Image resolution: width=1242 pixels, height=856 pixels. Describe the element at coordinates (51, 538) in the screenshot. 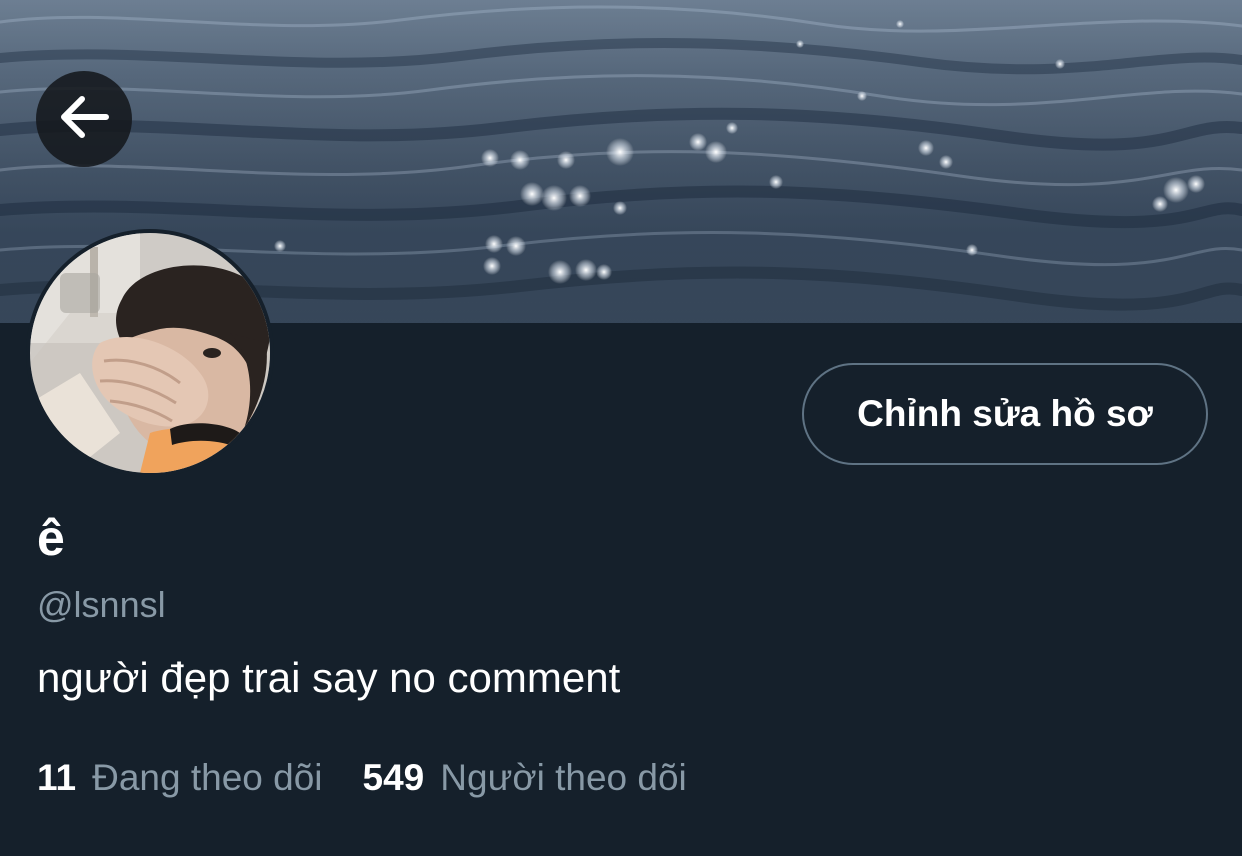

I see `display-name: ê` at that location.